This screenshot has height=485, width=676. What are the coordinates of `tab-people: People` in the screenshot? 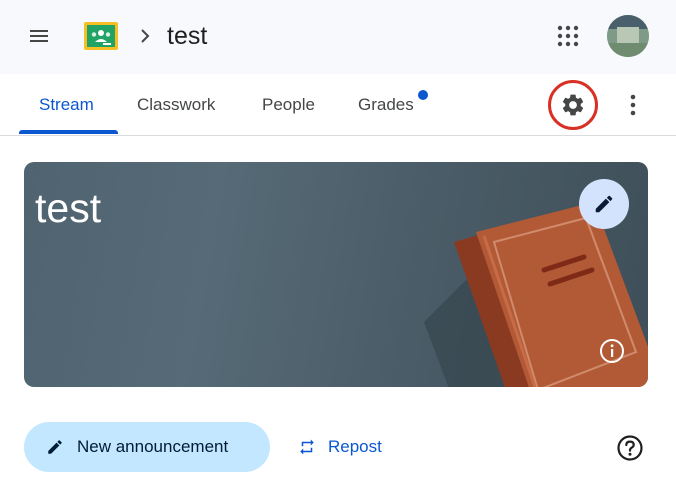 It's located at (288, 104).